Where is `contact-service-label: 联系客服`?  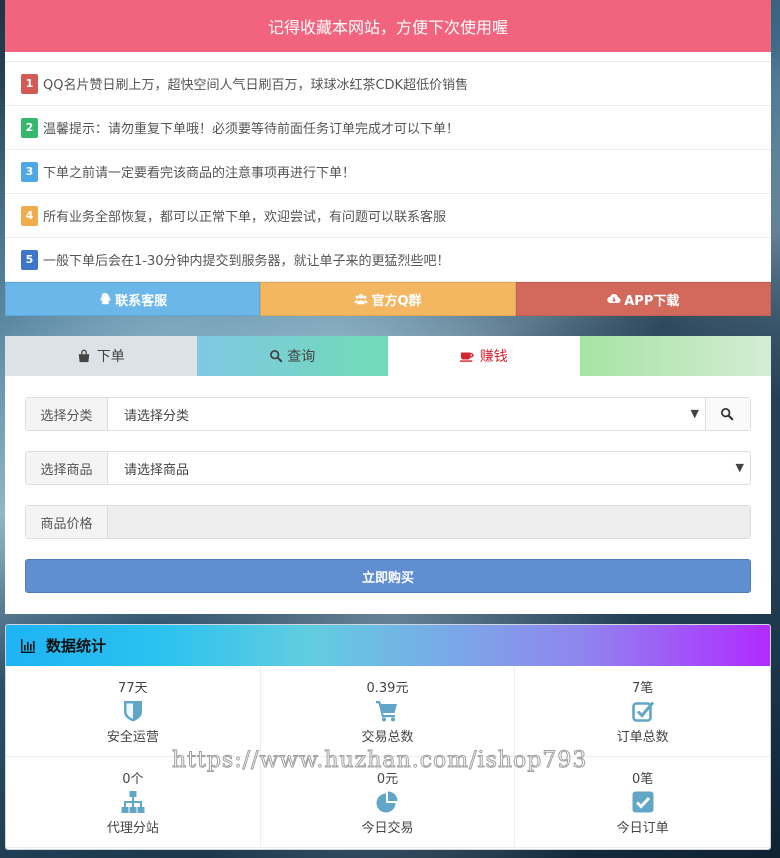 contact-service-label: 联系客服 is located at coordinates (141, 301).